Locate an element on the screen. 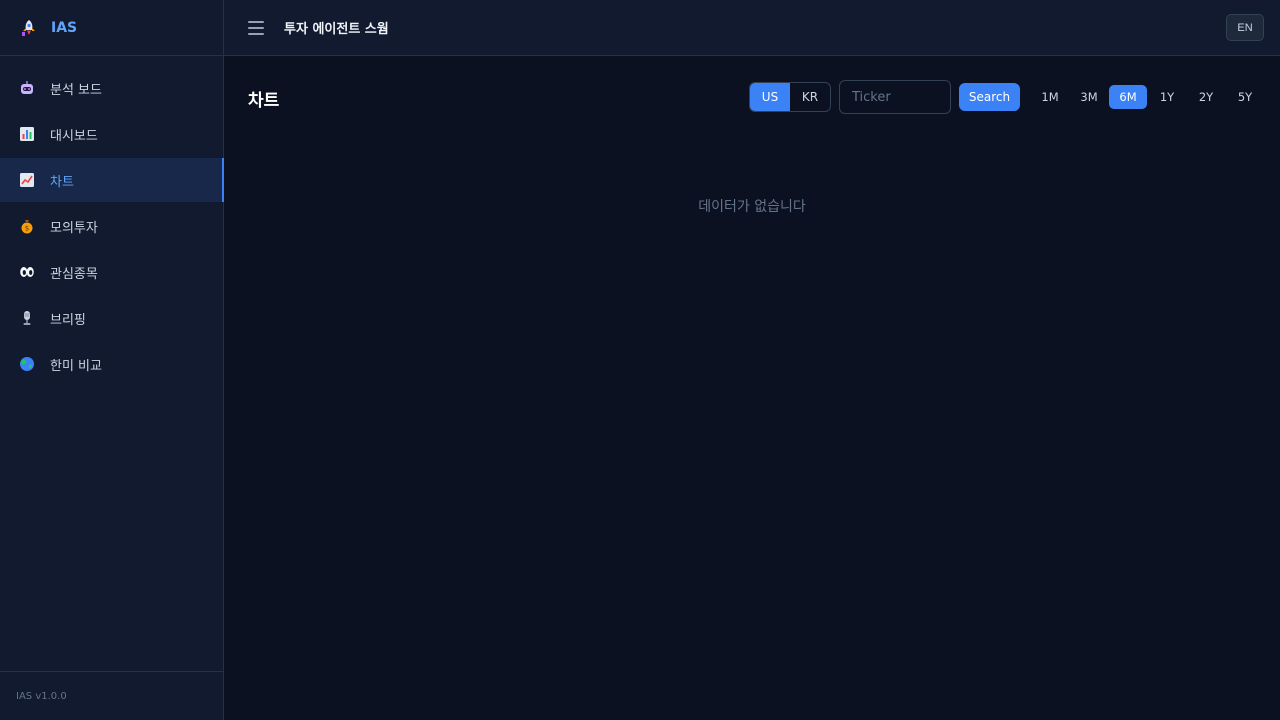 This screenshot has width=1280, height=720. line-chart-icon is located at coordinates (27, 180).